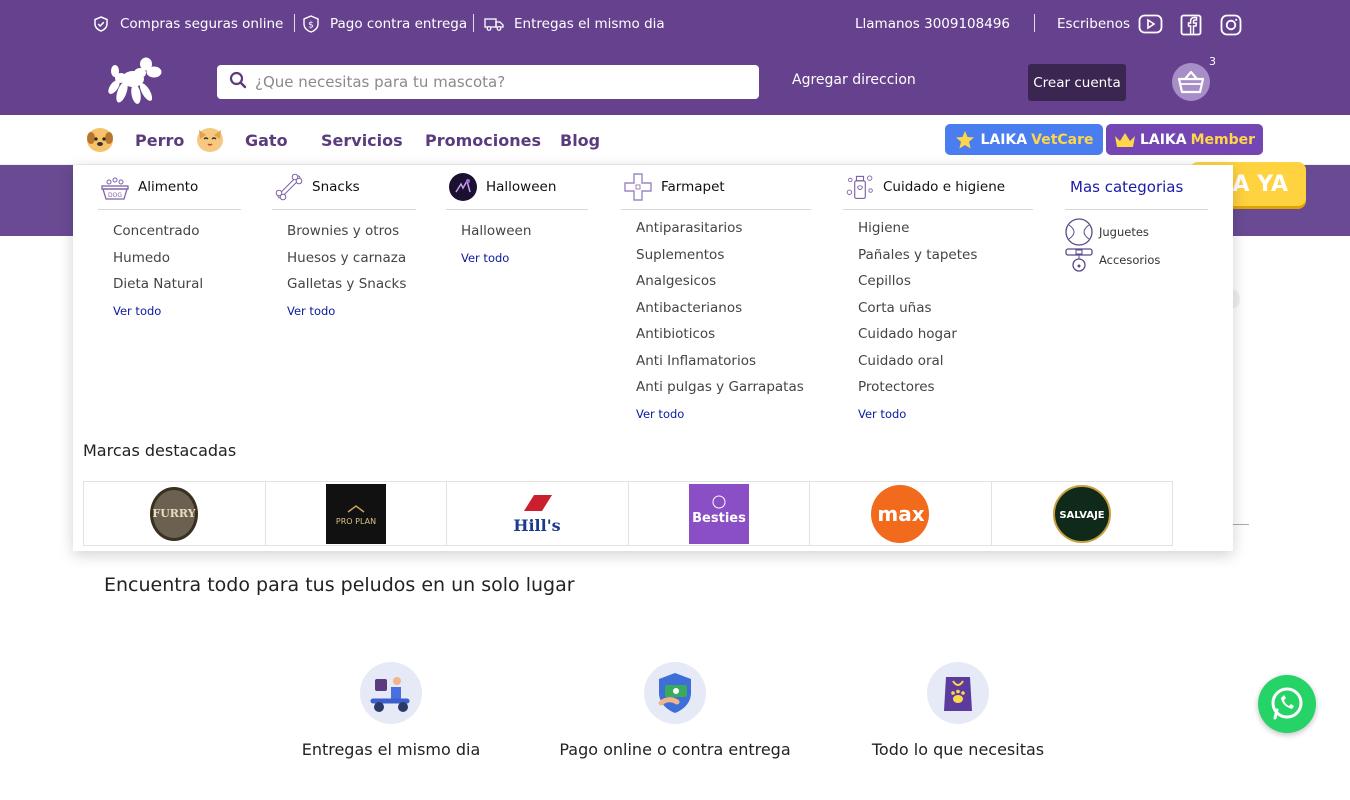 Image resolution: width=1350 pixels, height=800 pixels. What do you see at coordinates (580, 140) in the screenshot?
I see `nav-blog: Blog` at bounding box center [580, 140].